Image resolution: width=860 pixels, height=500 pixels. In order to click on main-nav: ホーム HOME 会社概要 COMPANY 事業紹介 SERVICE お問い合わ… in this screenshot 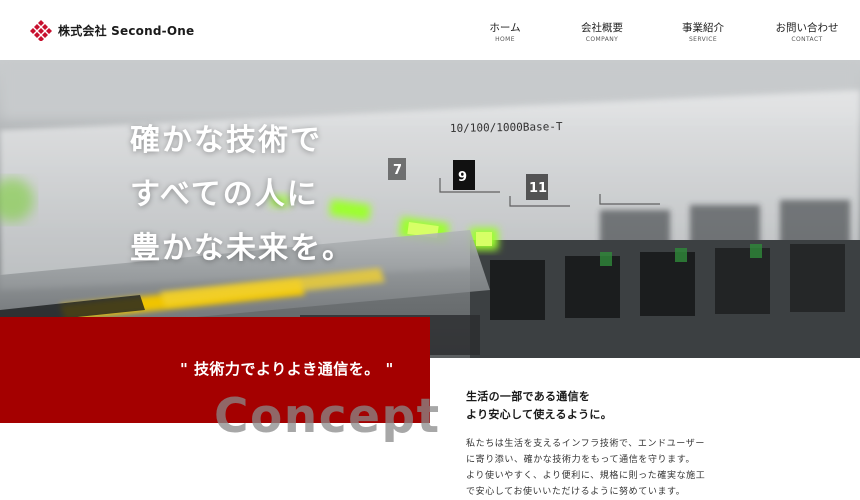, I will do `click(650, 37)`.